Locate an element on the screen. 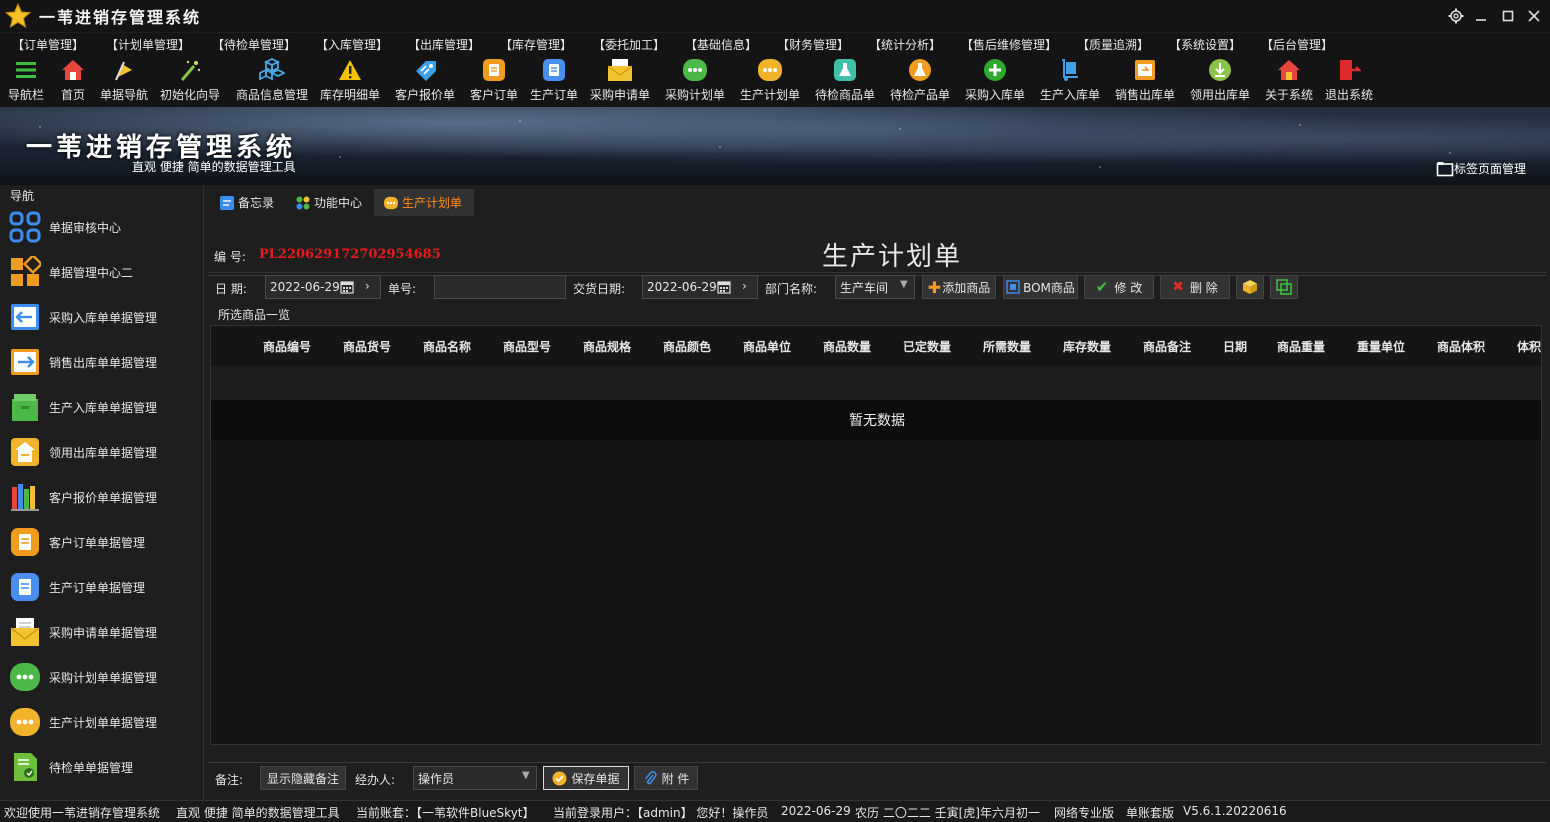  tool-requisition-out: 领用出库单 is located at coordinates (1220, 80).